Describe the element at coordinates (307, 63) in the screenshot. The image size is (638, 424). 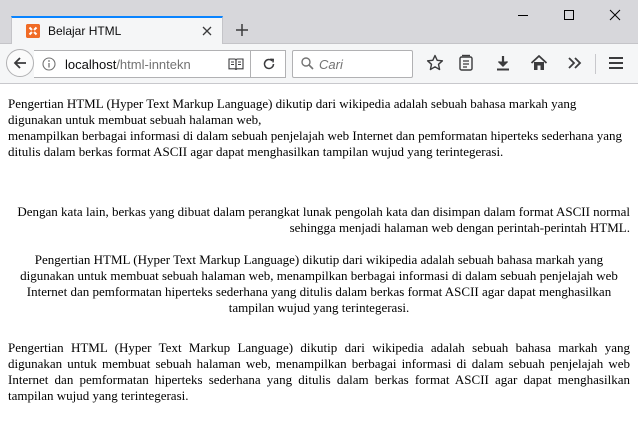
I see `search-icon` at that location.